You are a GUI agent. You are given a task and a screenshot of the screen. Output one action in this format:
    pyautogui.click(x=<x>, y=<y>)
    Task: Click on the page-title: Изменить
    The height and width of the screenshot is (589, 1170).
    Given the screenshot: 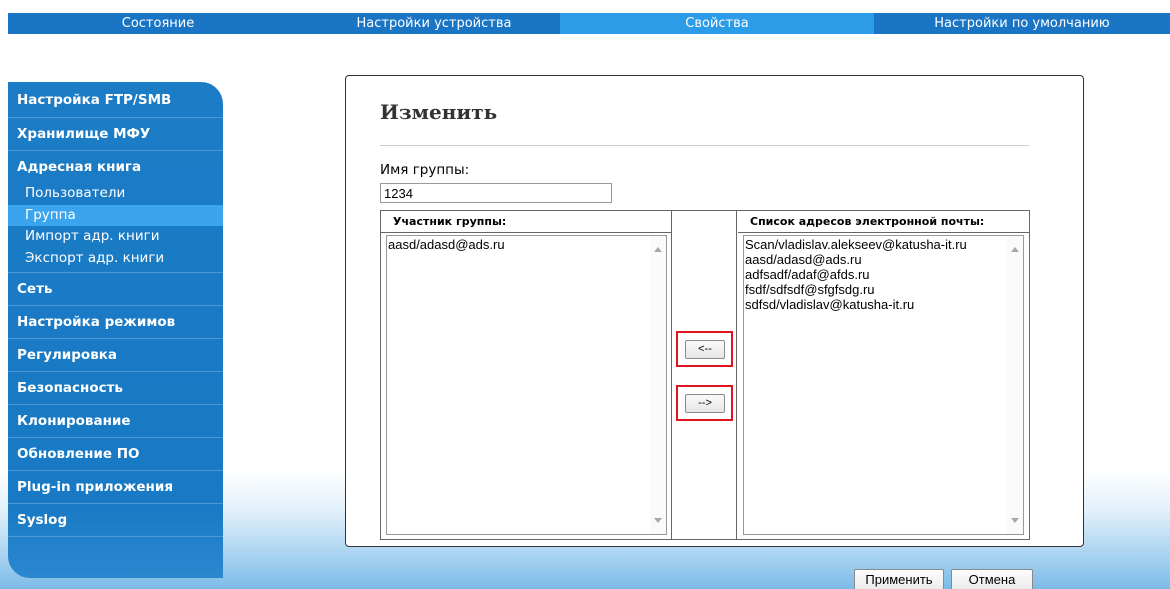 What is the action you would take?
    pyautogui.click(x=439, y=112)
    